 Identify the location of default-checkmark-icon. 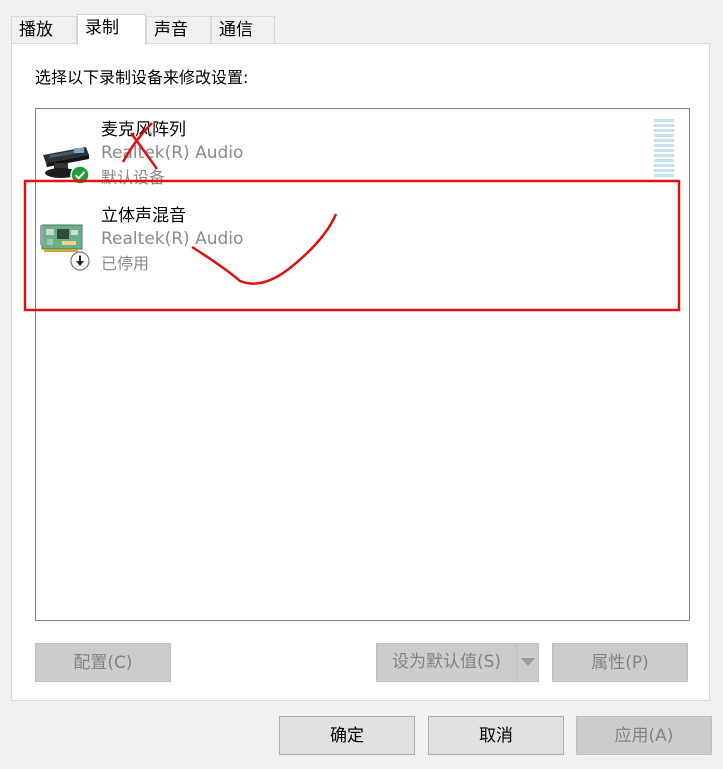
(80, 175).